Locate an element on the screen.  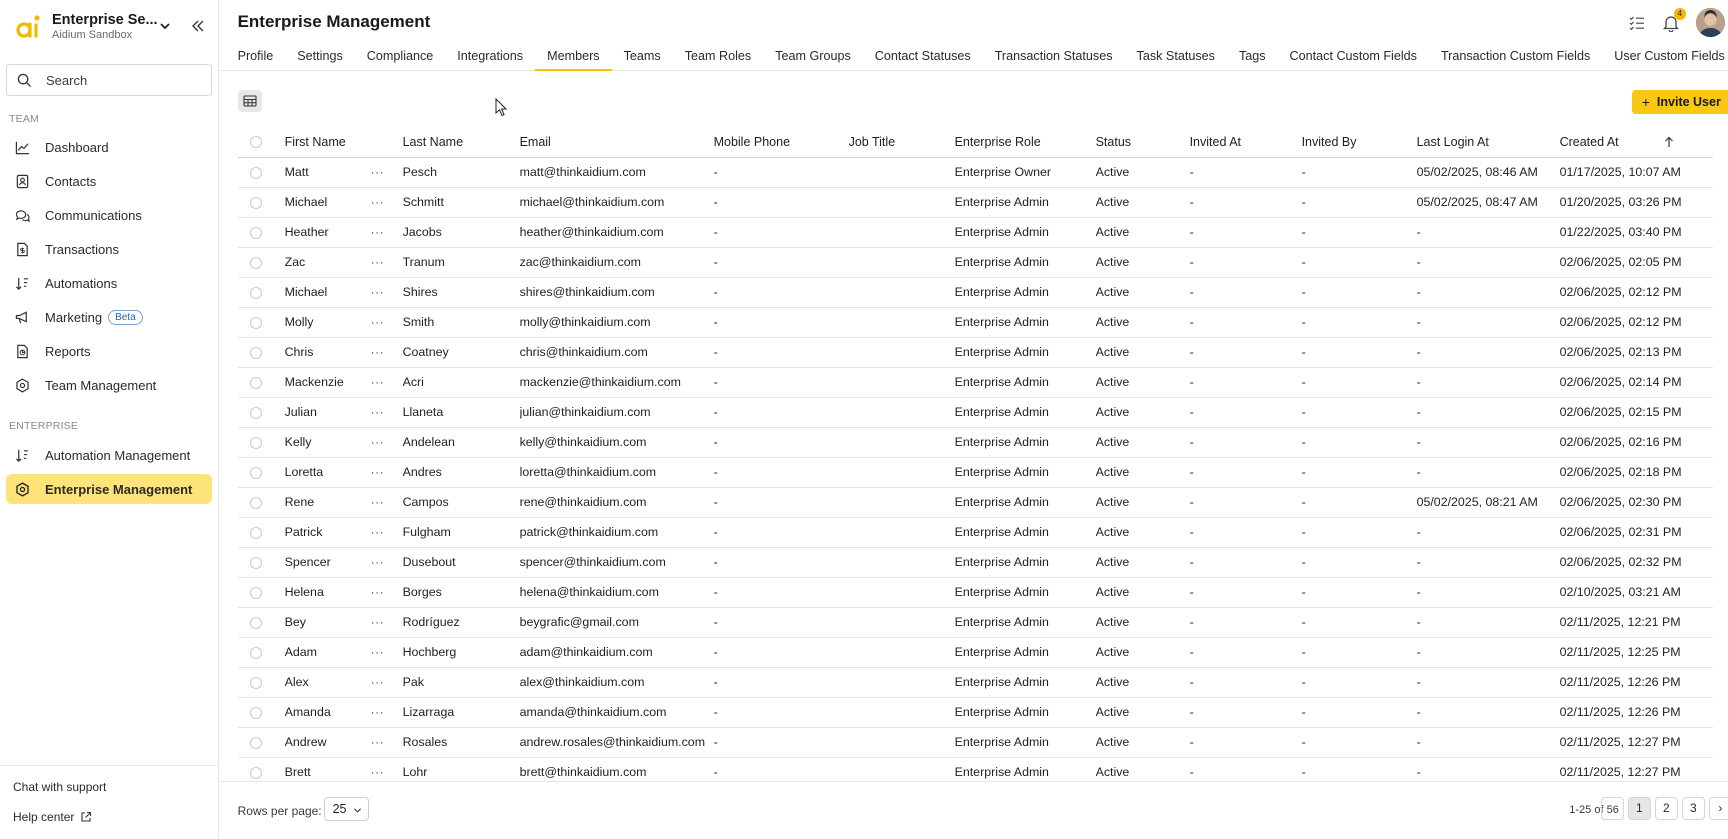
sidebar-item-team-management: Team Management is located at coordinates (109, 385).